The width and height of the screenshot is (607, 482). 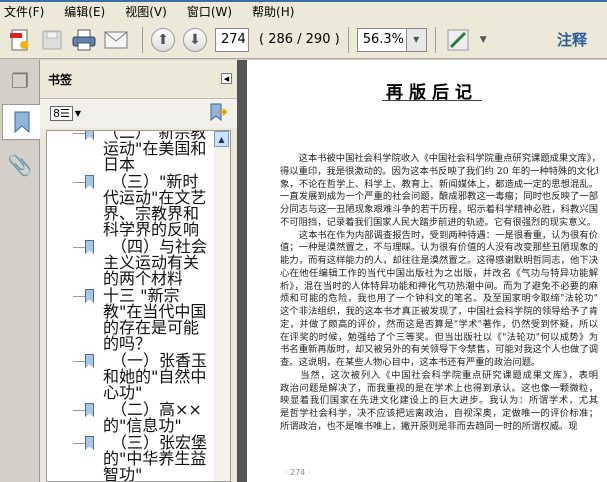 I want to click on bookmark-item: （二）高××的"信息功", so click(x=138, y=418).